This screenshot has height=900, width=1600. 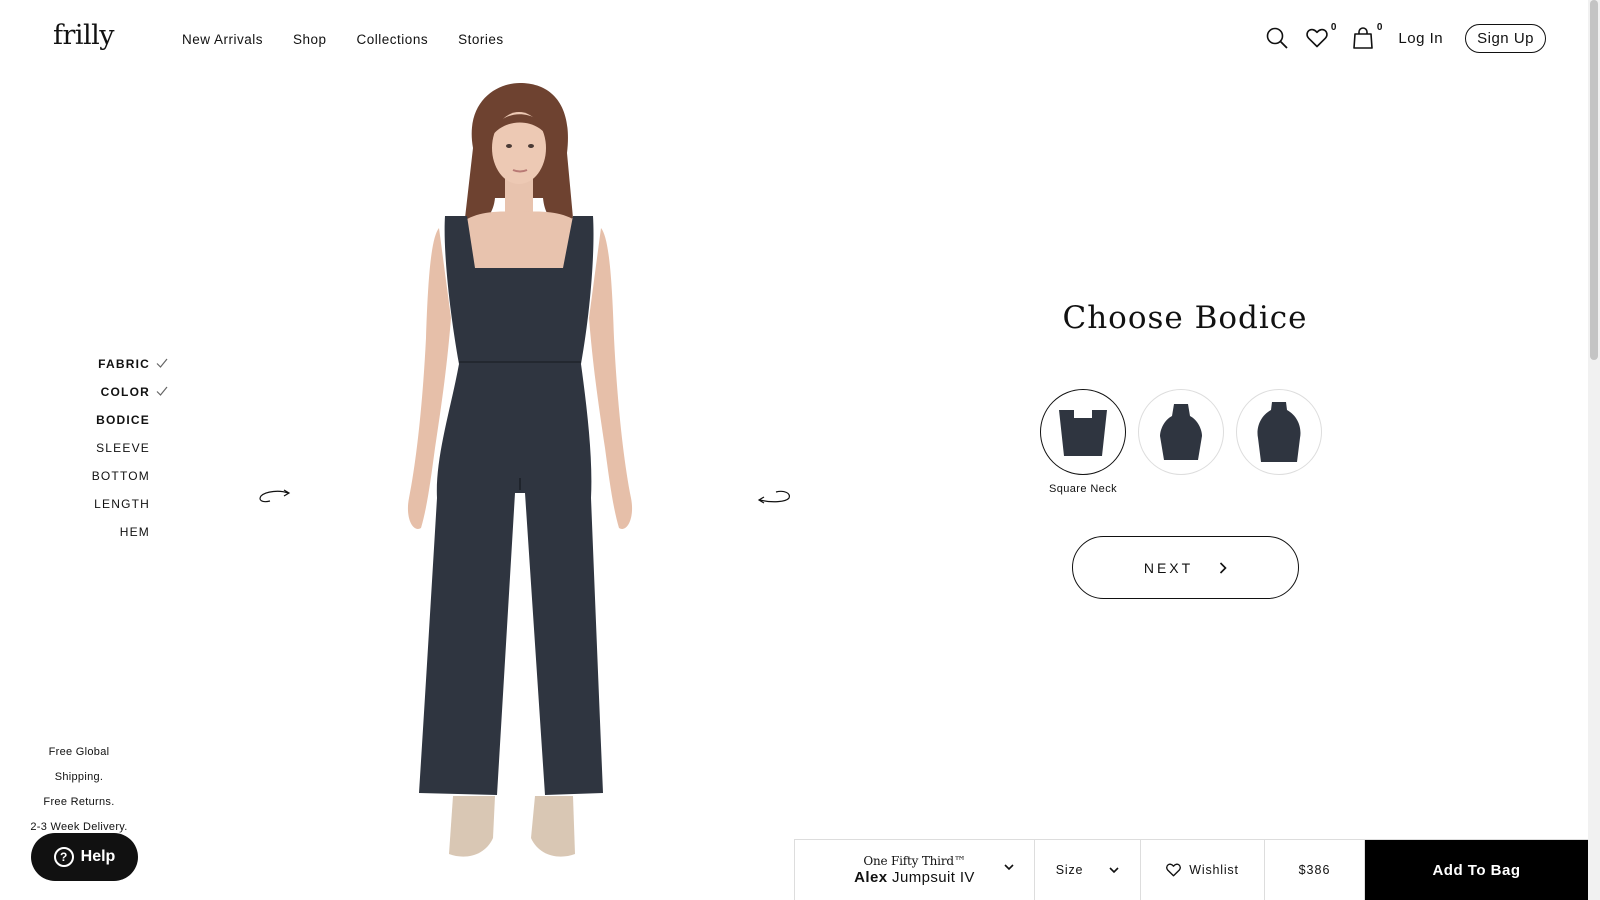 I want to click on product-name-bold: Alex, so click(x=871, y=877).